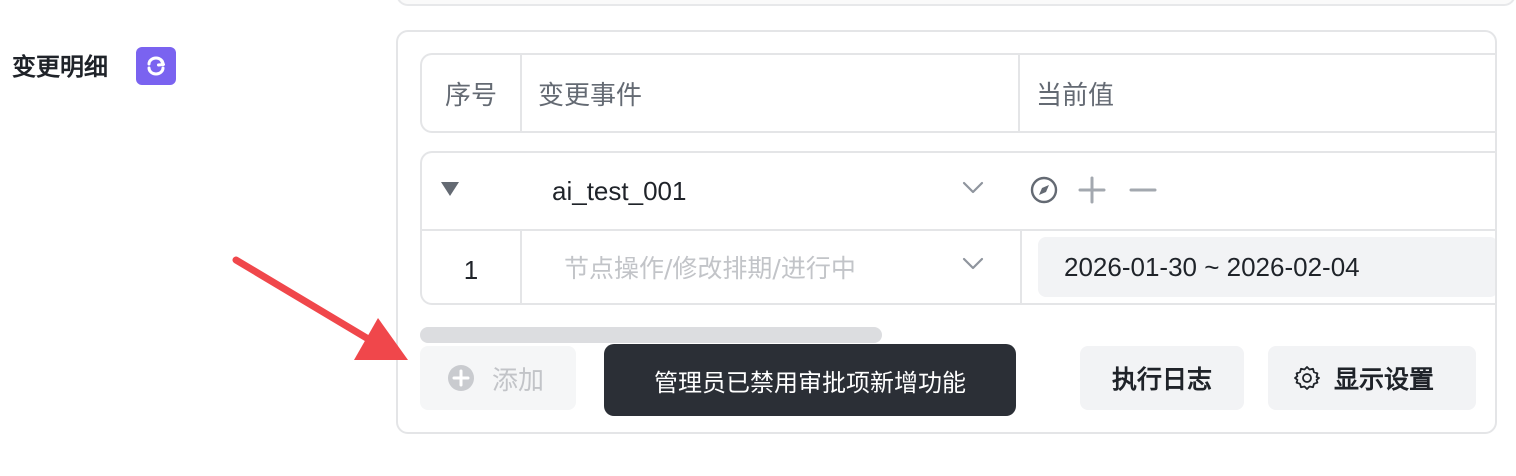 This screenshot has height=476, width=1516. I want to click on gear-icon, so click(1307, 378).